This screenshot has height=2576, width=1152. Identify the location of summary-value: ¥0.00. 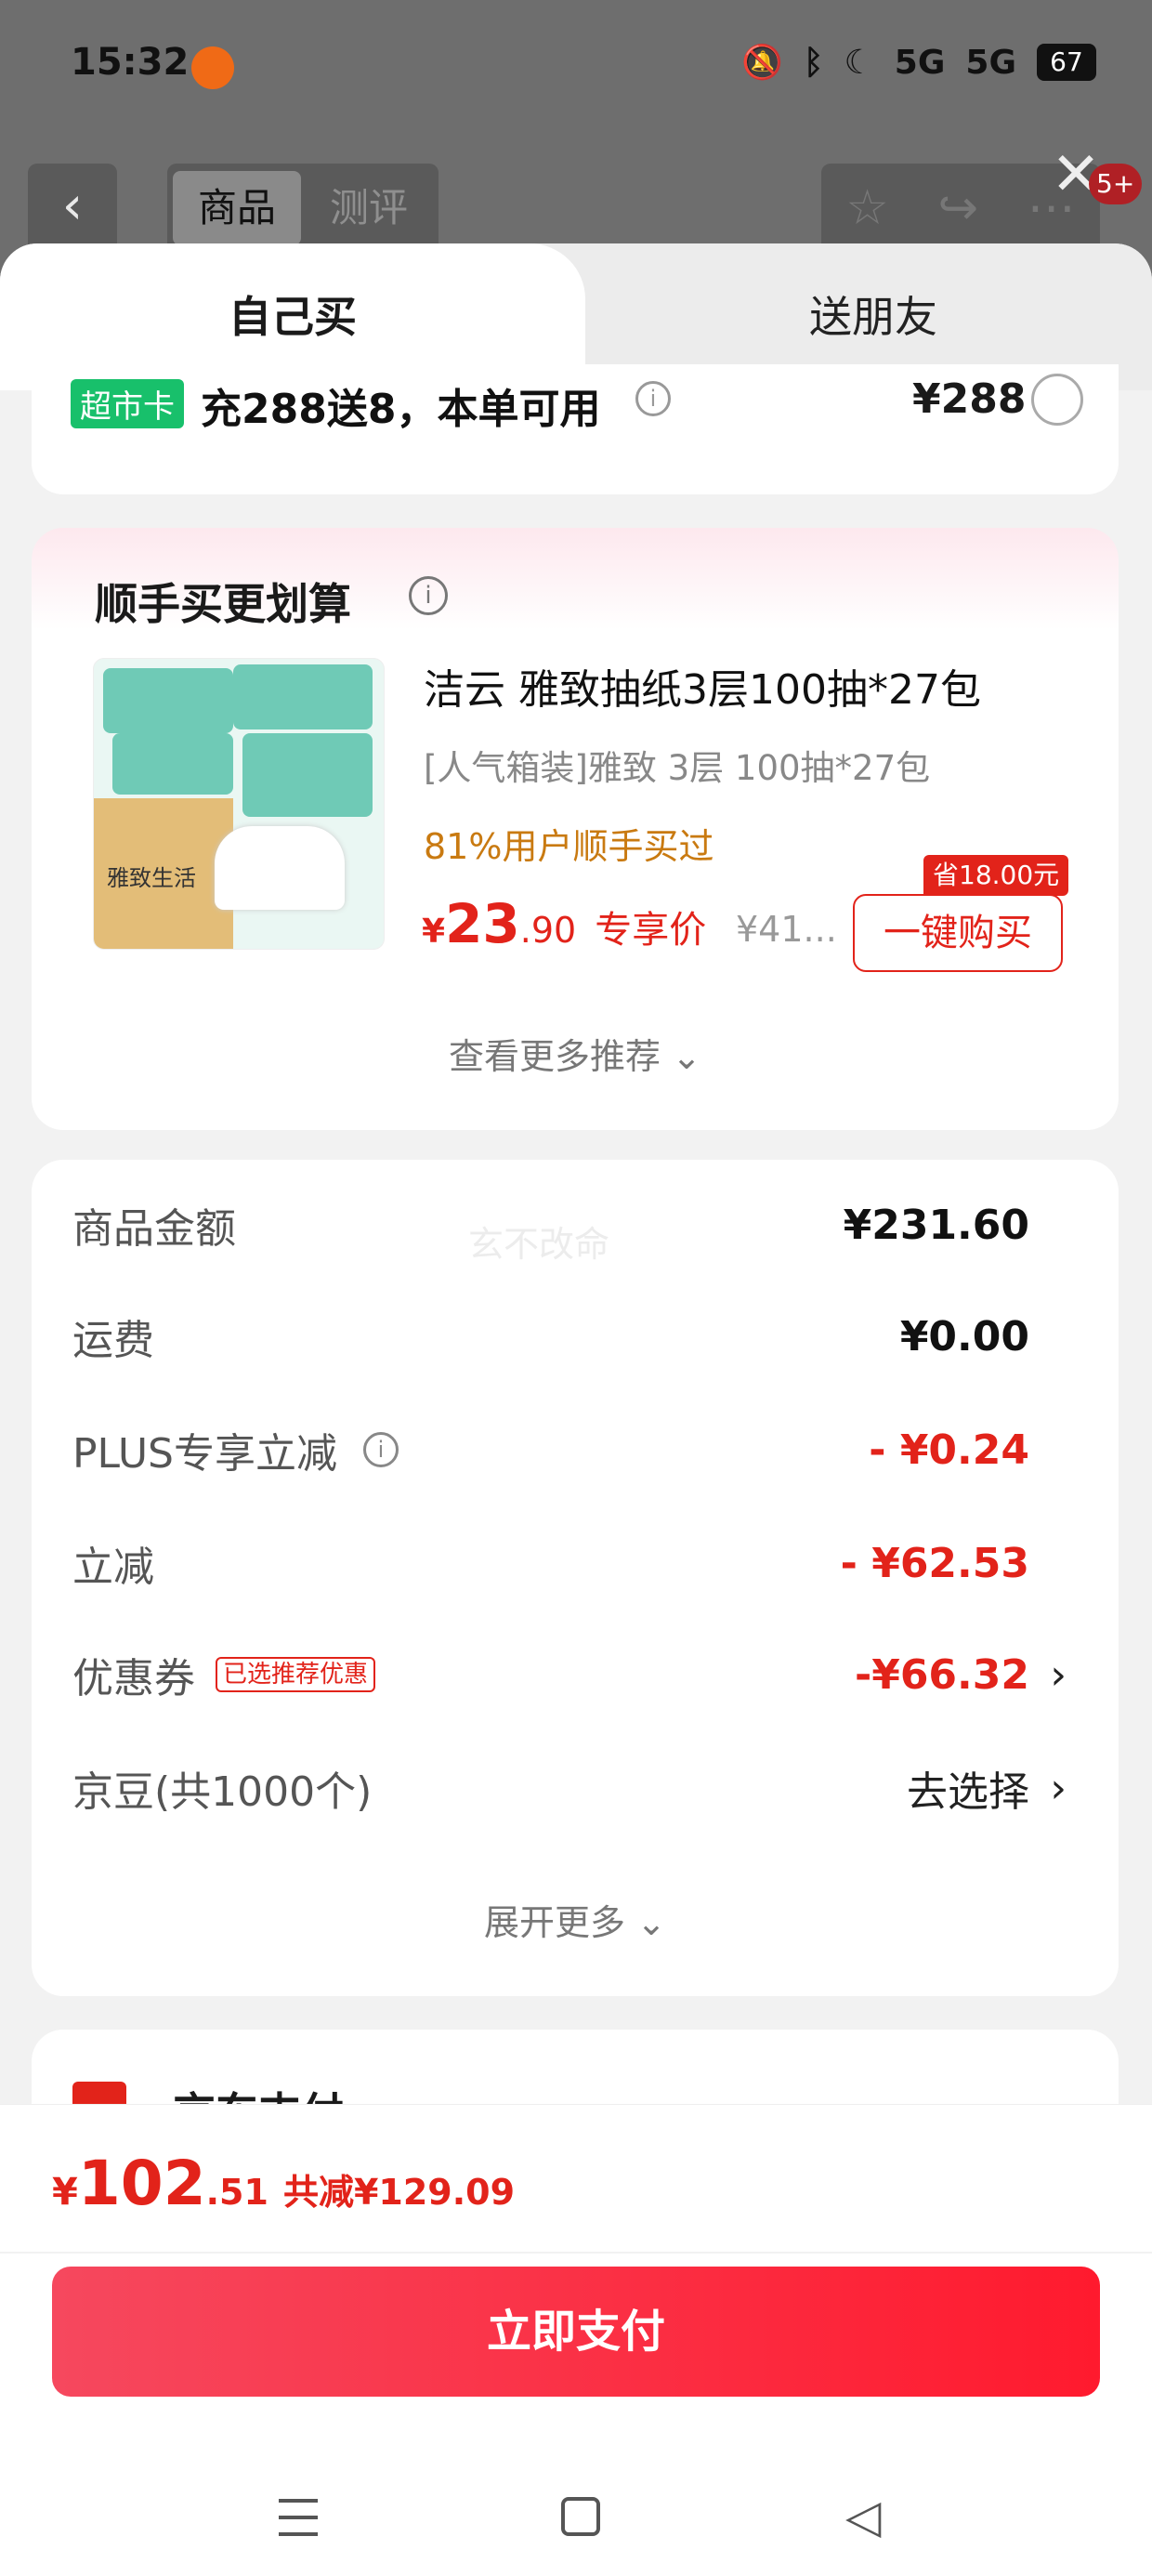
(964, 1336).